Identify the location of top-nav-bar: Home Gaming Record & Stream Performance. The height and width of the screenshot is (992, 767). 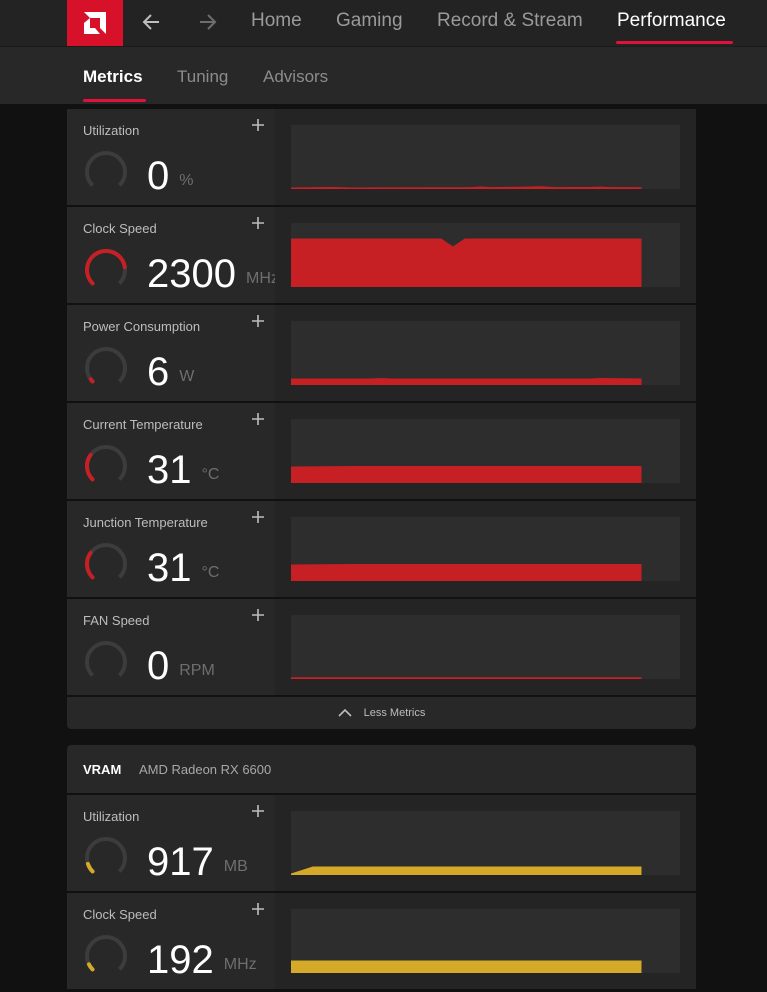
(383, 23).